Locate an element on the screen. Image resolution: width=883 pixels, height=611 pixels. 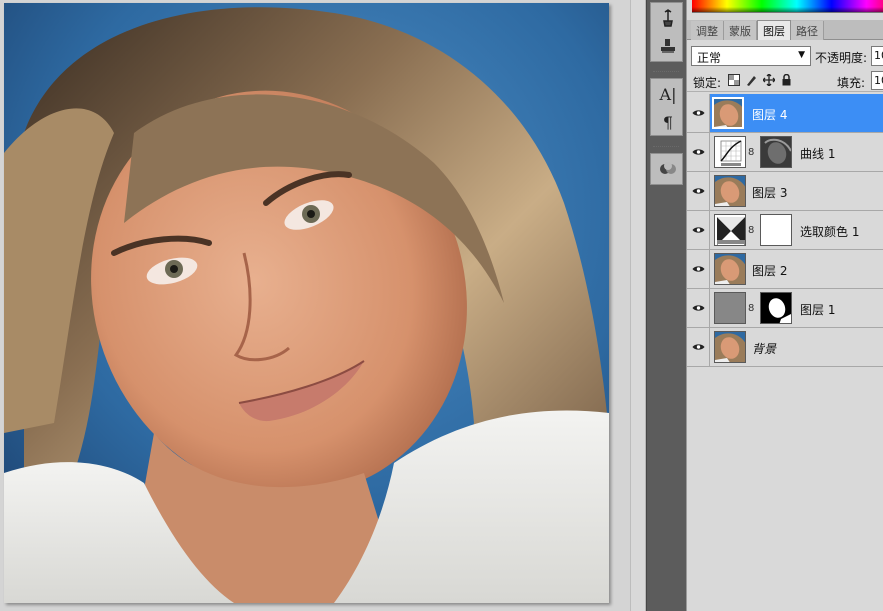
lock-transparency-icon is located at coordinates (733, 80).